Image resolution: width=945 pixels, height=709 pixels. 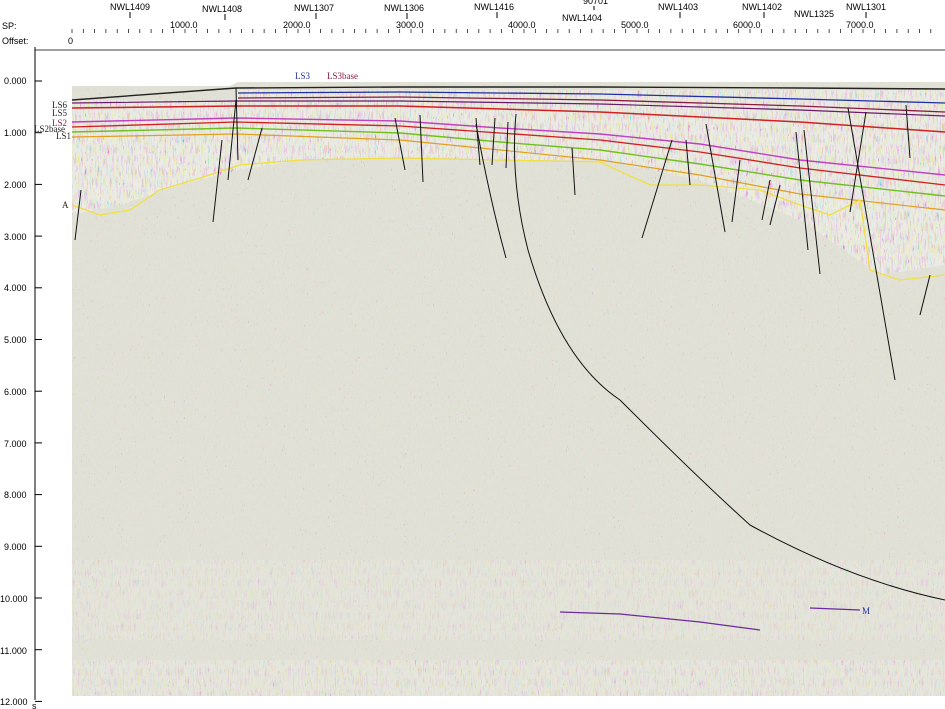 I want to click on time-tick-label: 2.000, so click(x=15, y=185).